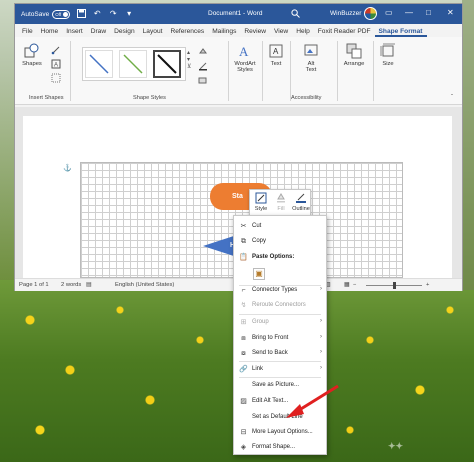 The height and width of the screenshot is (462, 474). Describe the element at coordinates (113, 14) in the screenshot. I see `redo-icon: ↷` at that location.